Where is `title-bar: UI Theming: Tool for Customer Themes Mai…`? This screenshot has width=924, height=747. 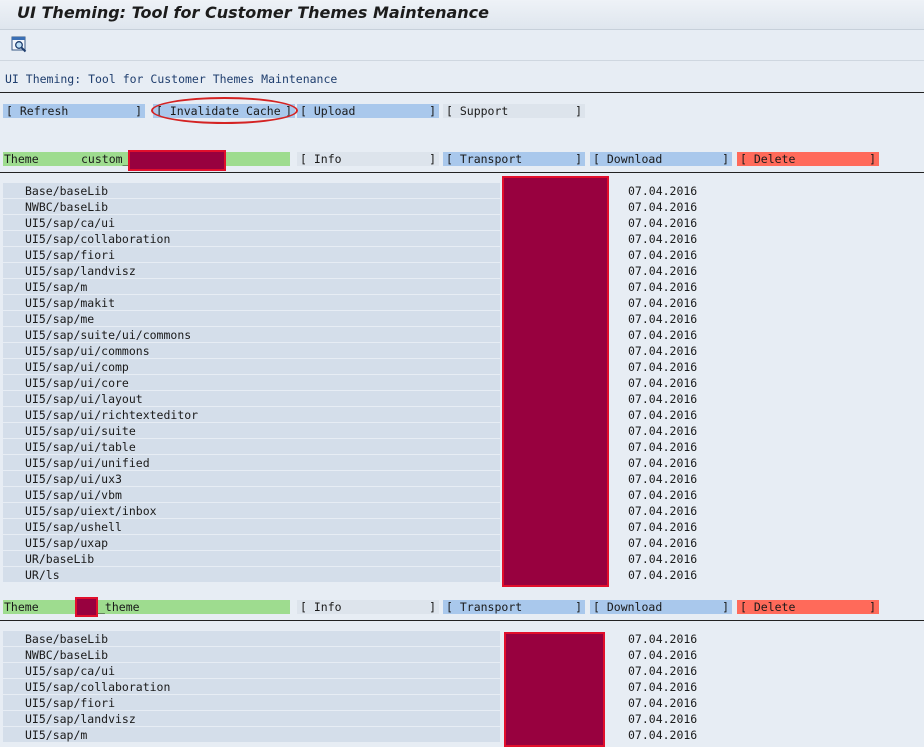
title-bar: UI Theming: Tool for Customer Themes Mai… is located at coordinates (462, 15).